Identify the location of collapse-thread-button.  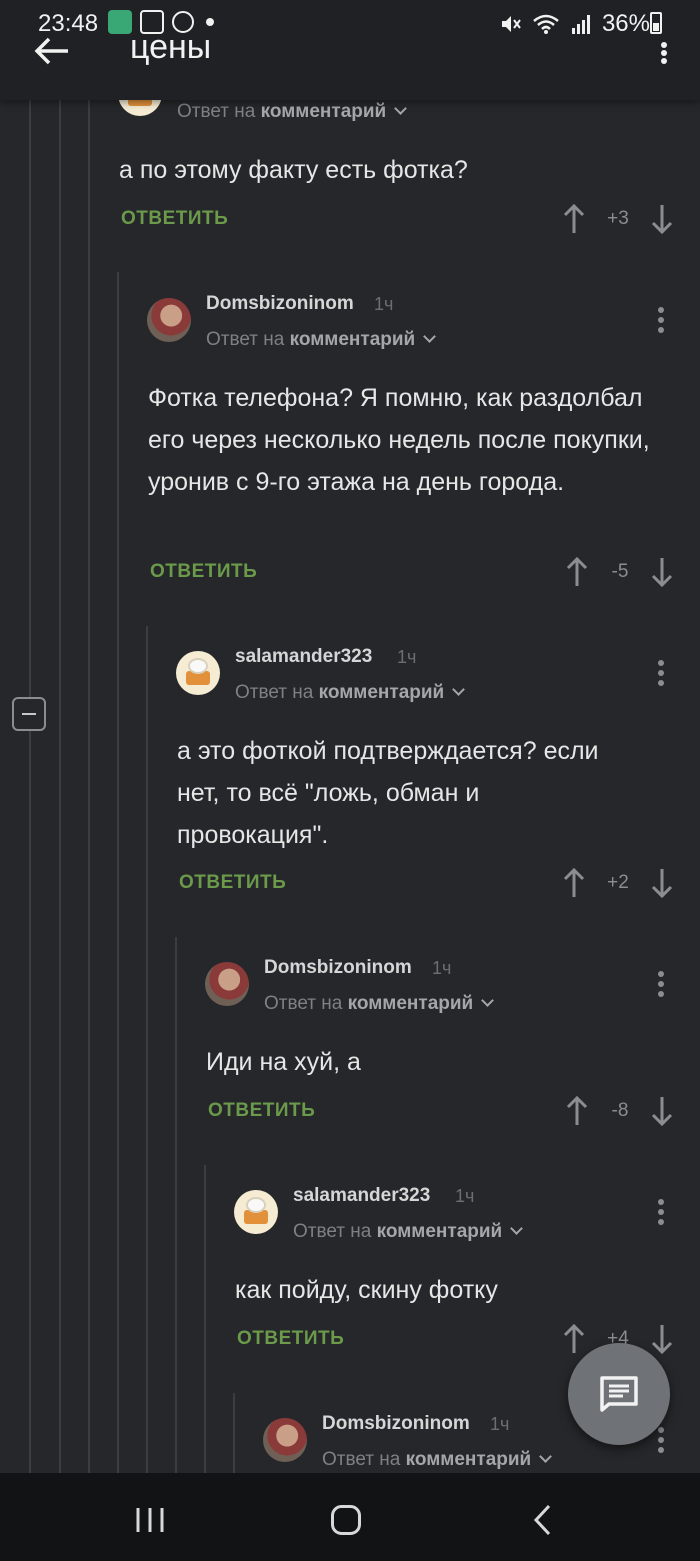
(29, 714).